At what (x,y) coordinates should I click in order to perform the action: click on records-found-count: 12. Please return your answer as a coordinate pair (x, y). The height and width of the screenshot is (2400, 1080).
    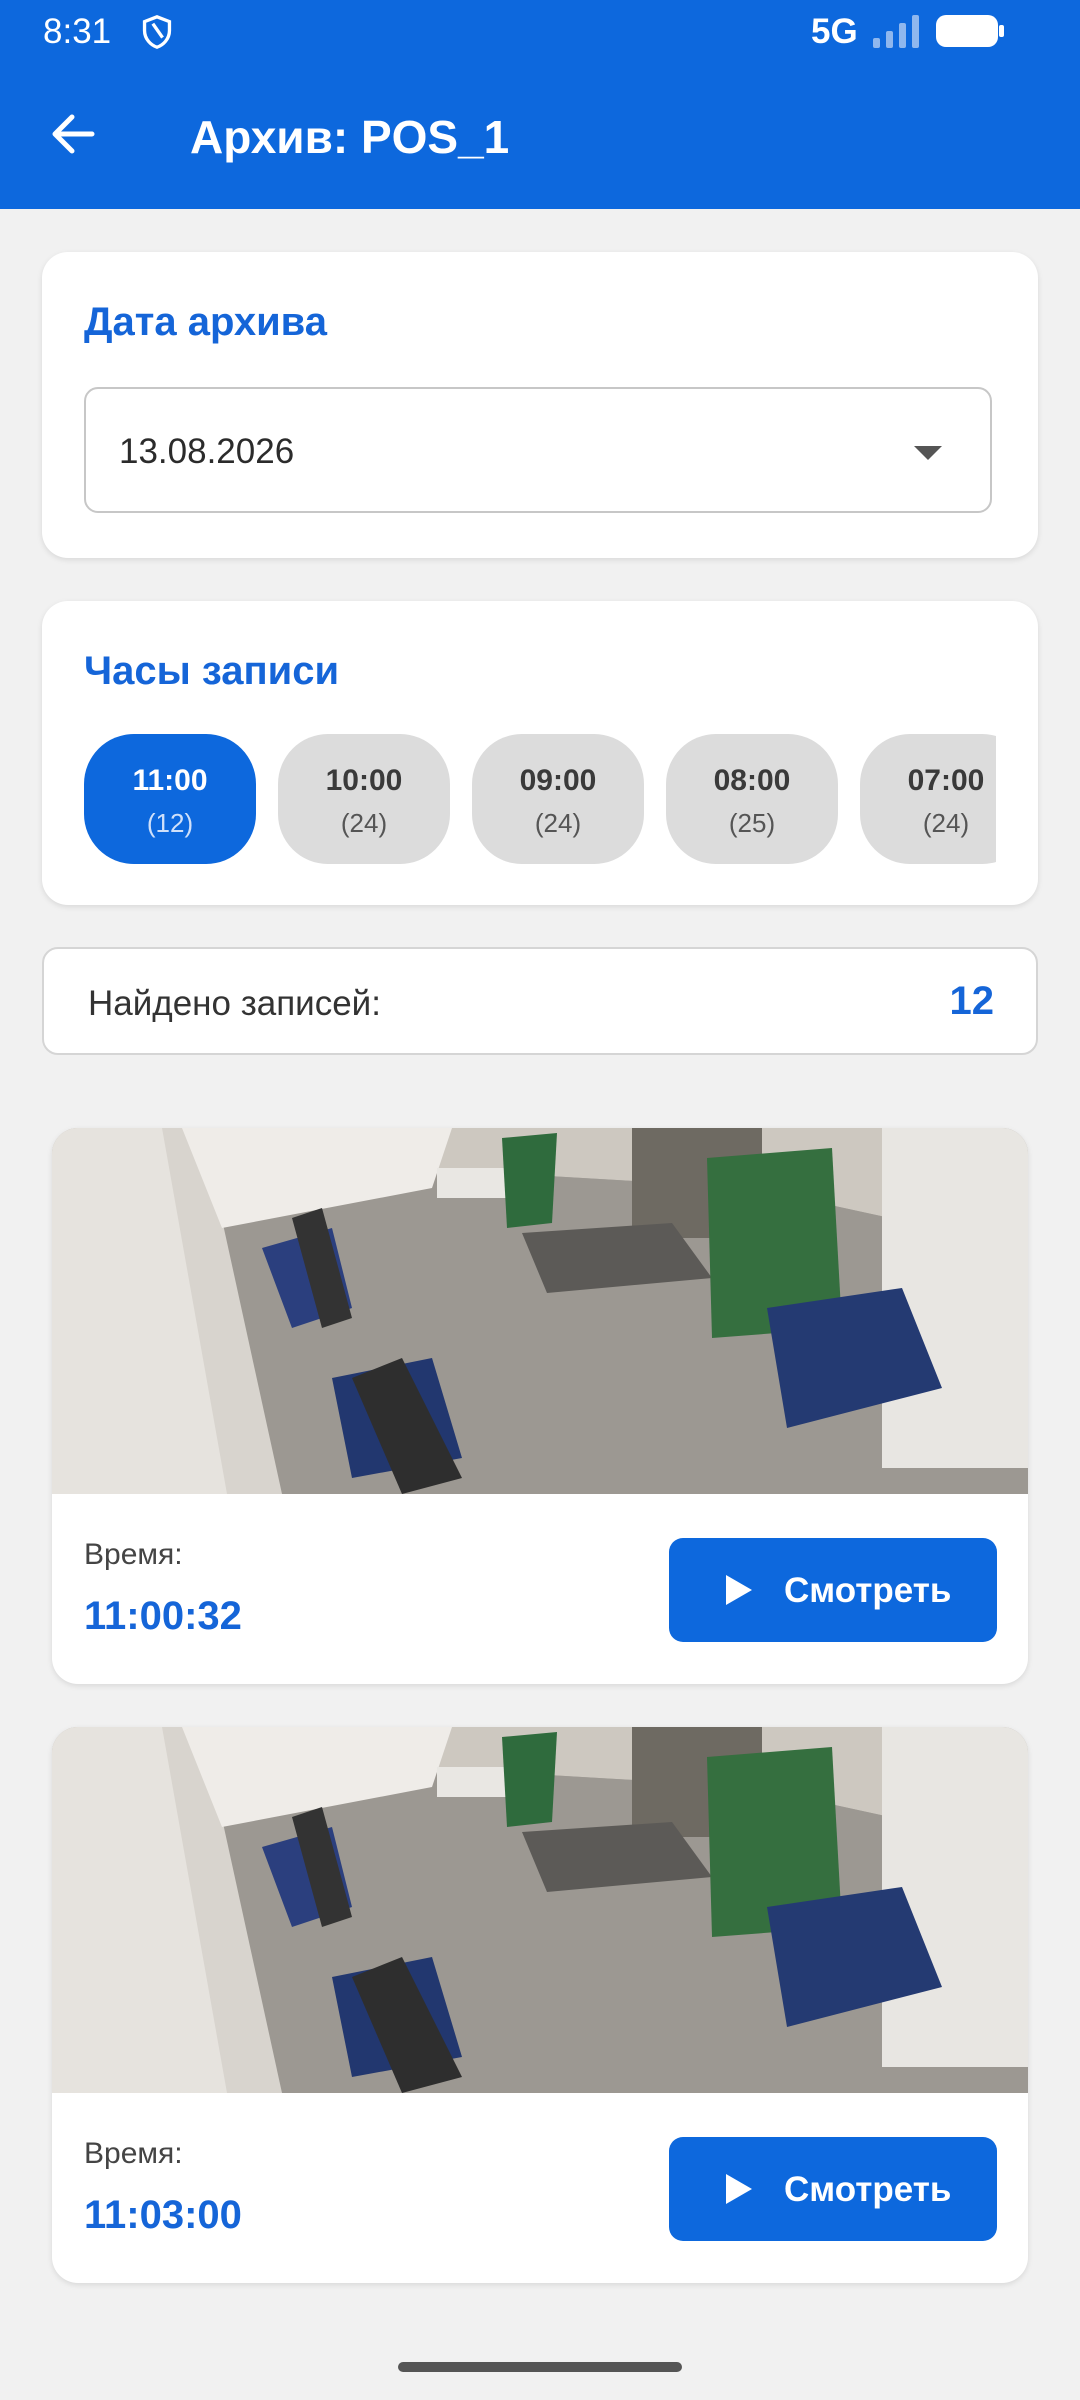
    Looking at the image, I should click on (972, 1001).